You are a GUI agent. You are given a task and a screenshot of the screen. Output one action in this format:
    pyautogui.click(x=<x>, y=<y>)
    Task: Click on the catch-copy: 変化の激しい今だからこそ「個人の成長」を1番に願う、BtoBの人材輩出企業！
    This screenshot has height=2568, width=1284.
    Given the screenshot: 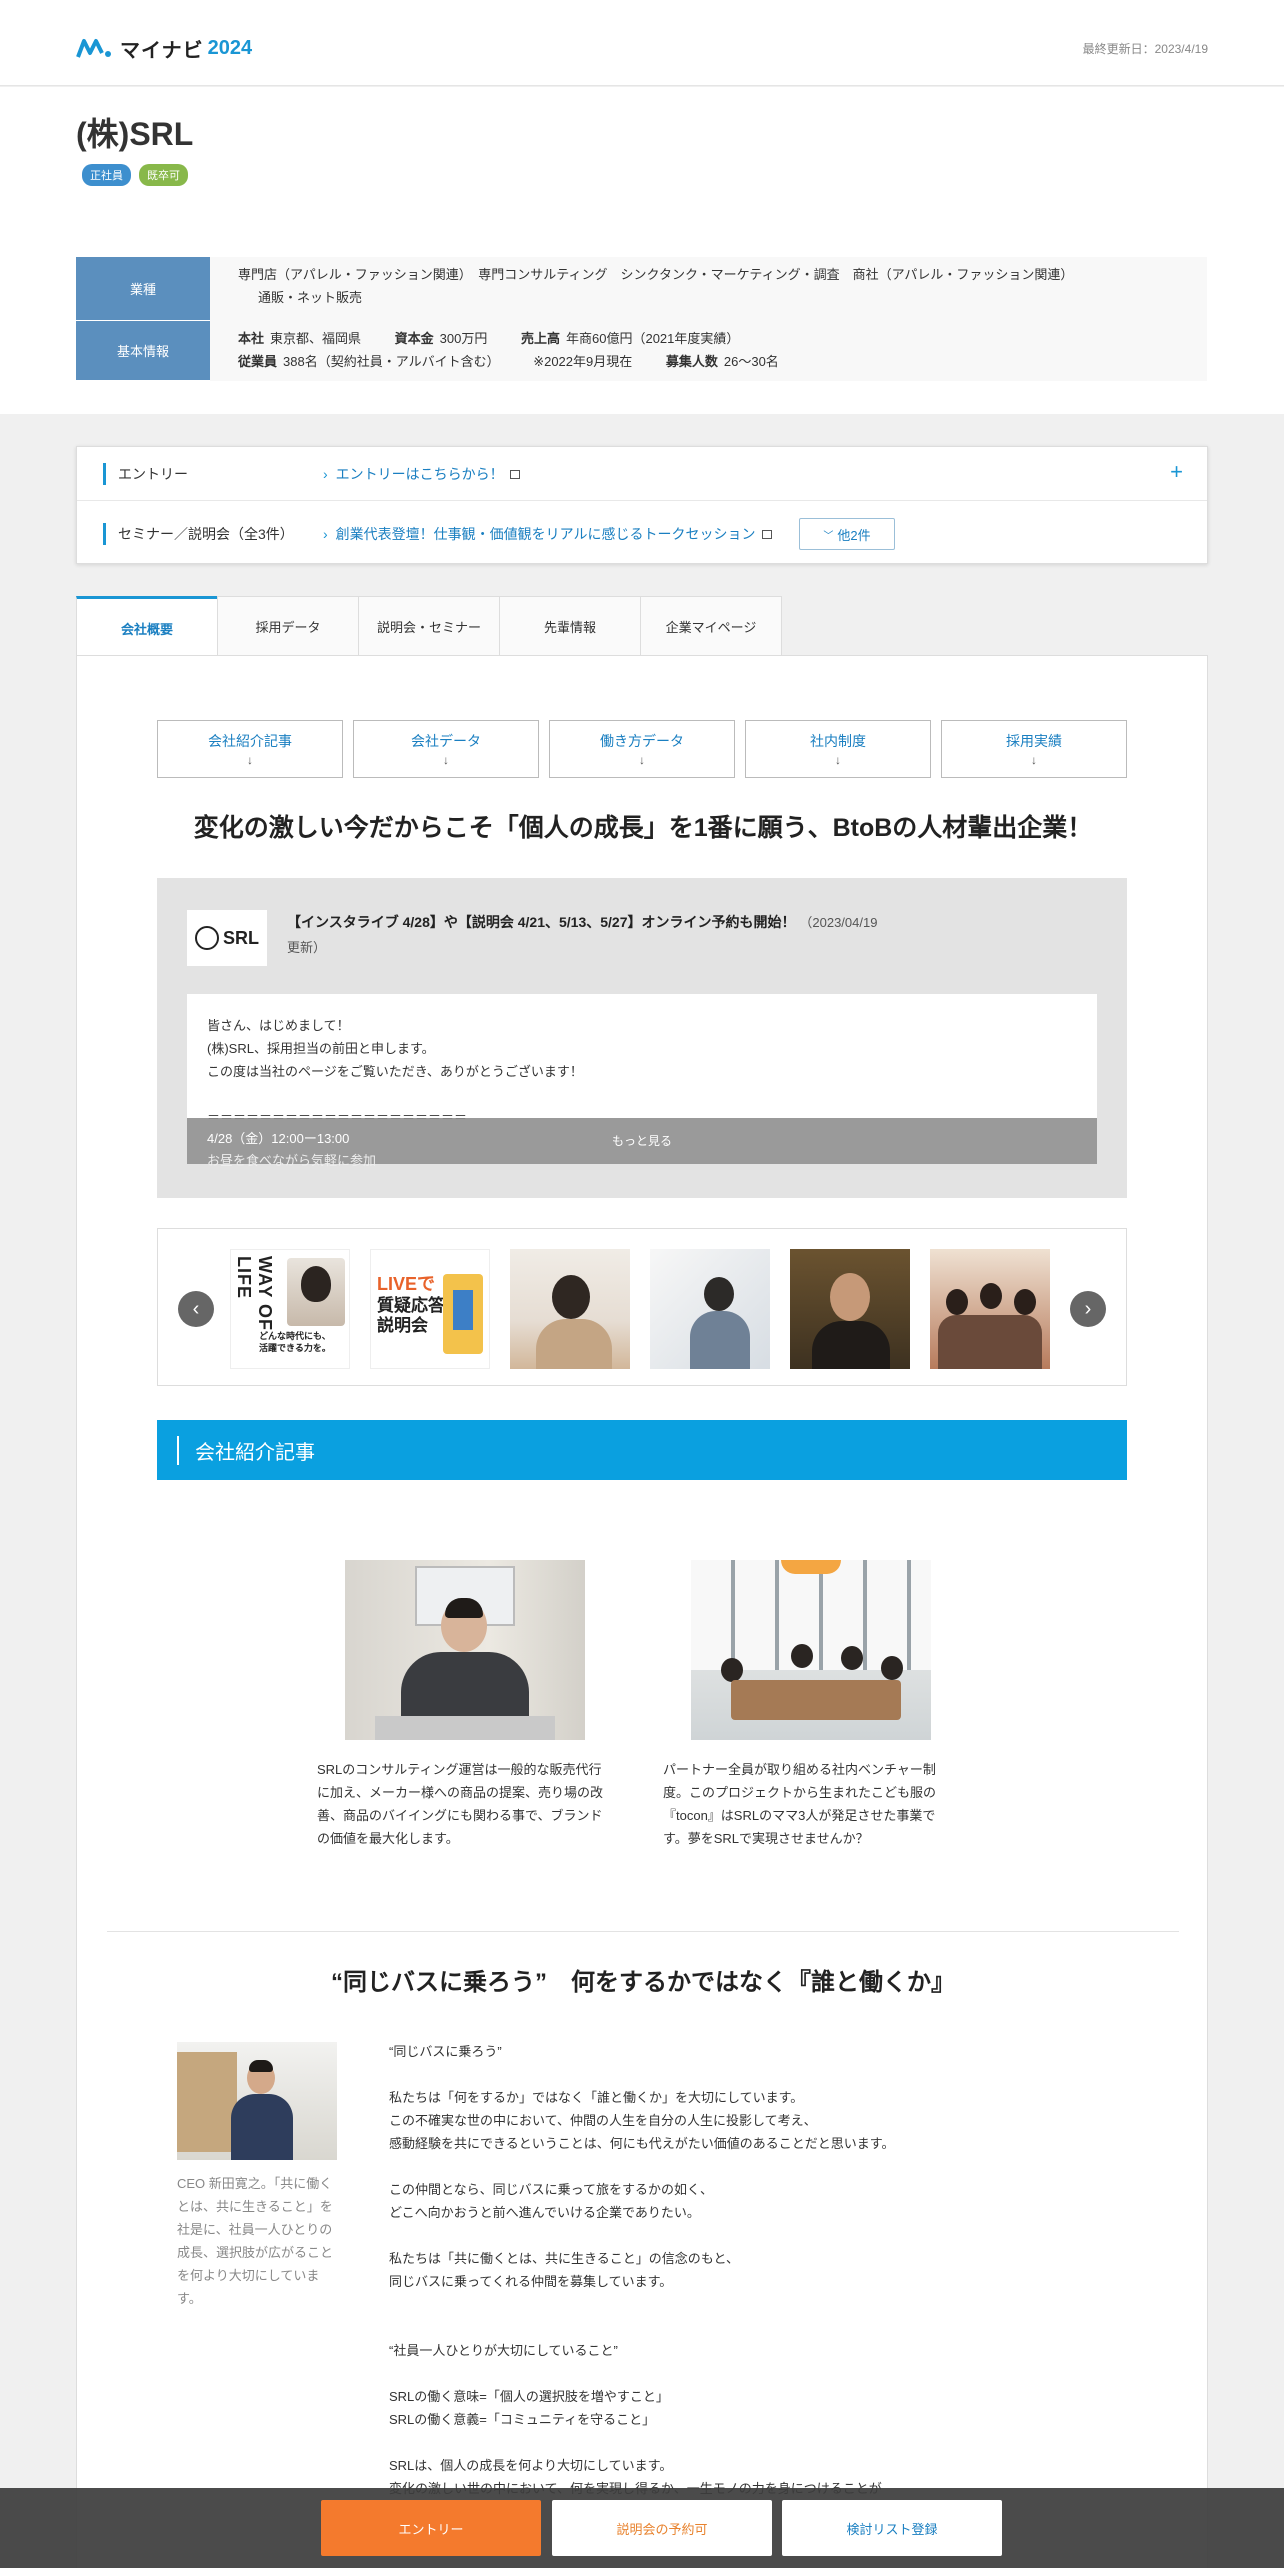 What is the action you would take?
    pyautogui.click(x=643, y=828)
    